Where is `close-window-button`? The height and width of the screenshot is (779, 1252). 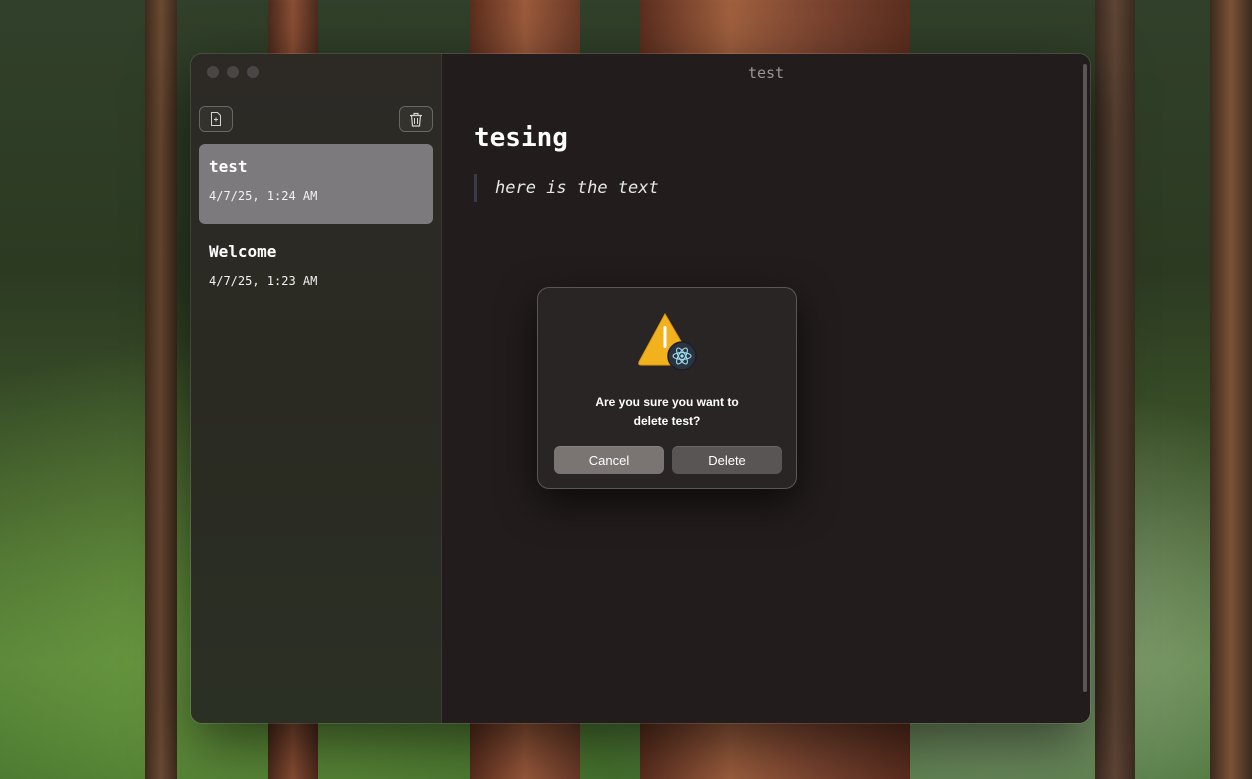 close-window-button is located at coordinates (213, 72).